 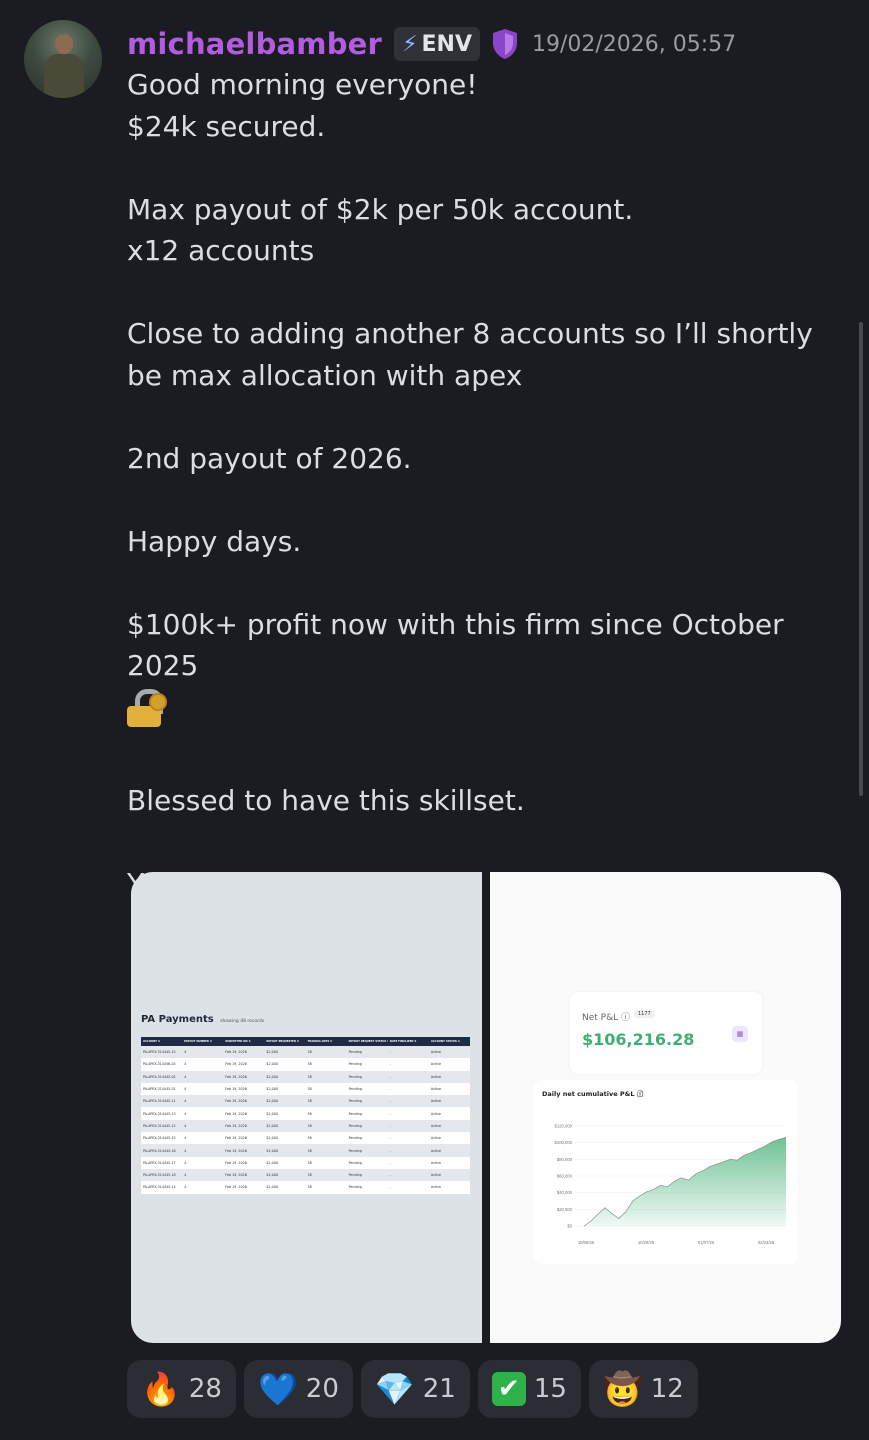 What do you see at coordinates (529, 1389) in the screenshot?
I see `reaction-check: ✔ 15` at bounding box center [529, 1389].